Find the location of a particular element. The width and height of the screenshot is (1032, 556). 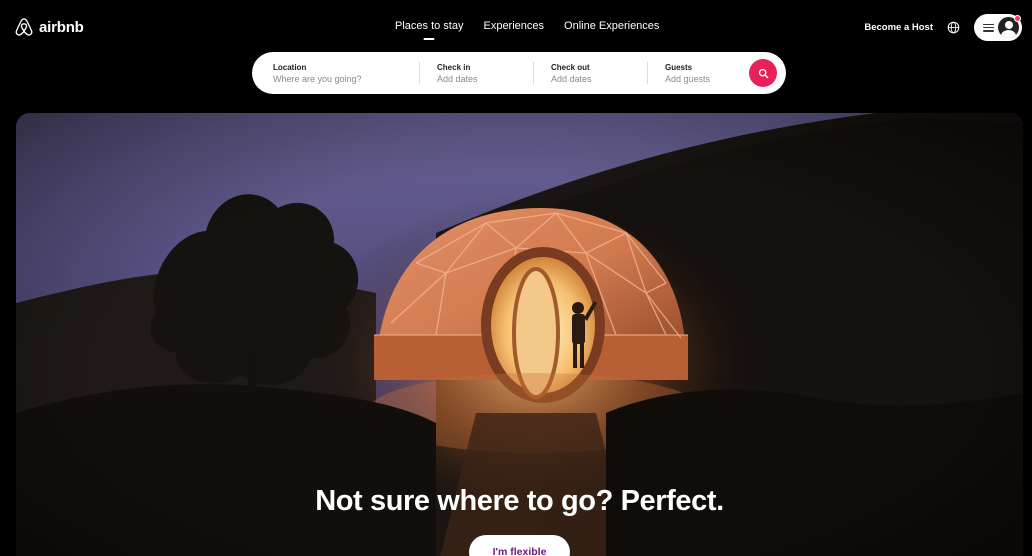

guests-placeholder: Add guests is located at coordinates (688, 78).